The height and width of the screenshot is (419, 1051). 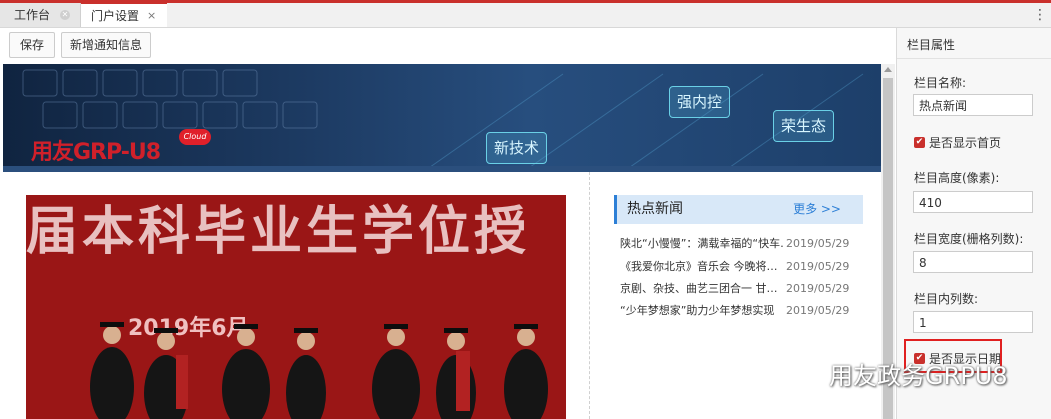 I want to click on photo-headline: 届本科毕业生学位授, so click(x=278, y=231).